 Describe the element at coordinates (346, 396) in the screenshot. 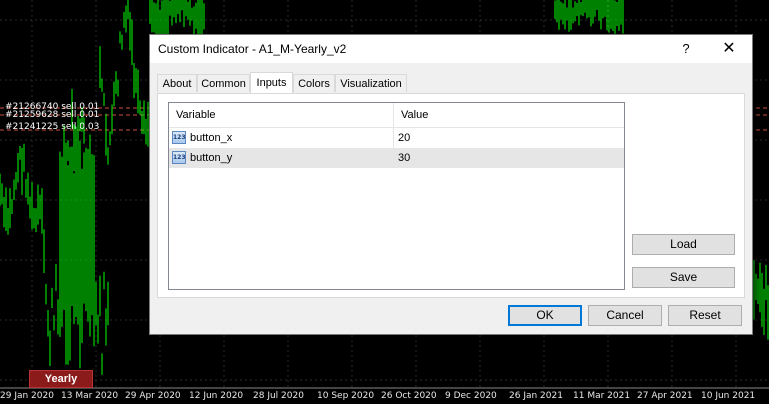

I see `date-axis-label: 10 Sep 2020` at that location.